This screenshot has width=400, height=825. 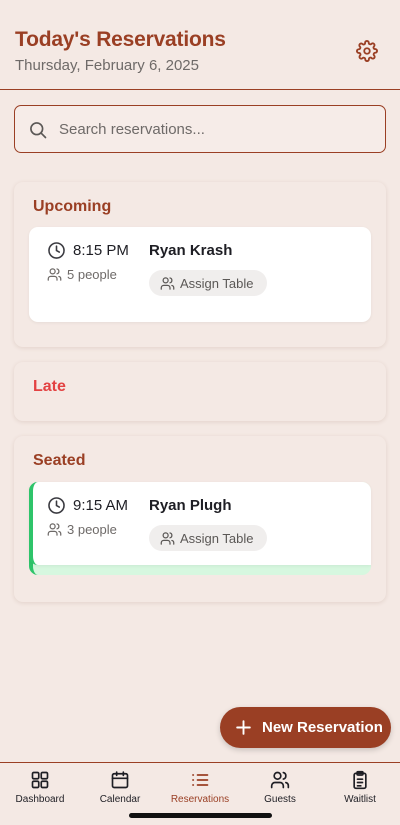 I want to click on clipboard-icon, so click(x=360, y=780).